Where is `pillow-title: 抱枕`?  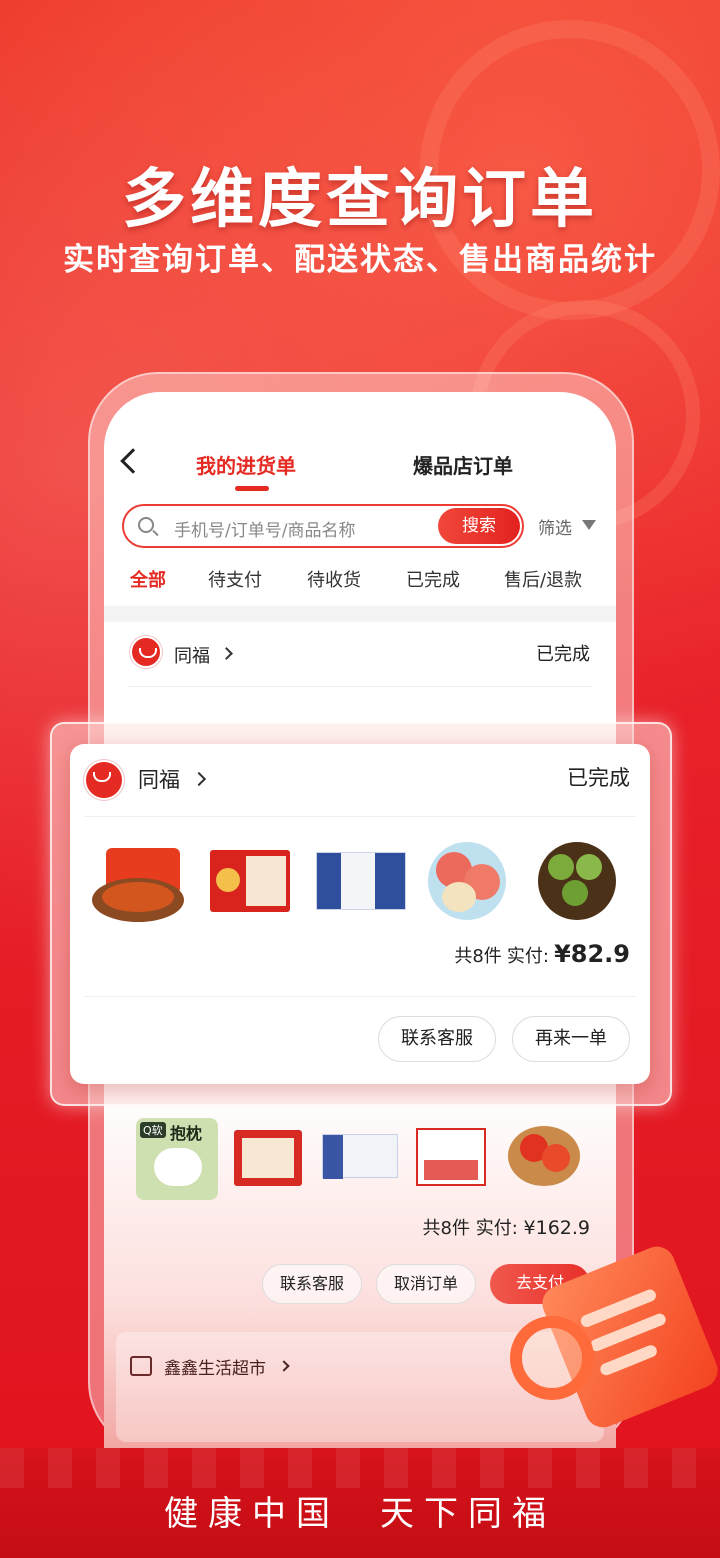
pillow-title: 抱枕 is located at coordinates (186, 1133).